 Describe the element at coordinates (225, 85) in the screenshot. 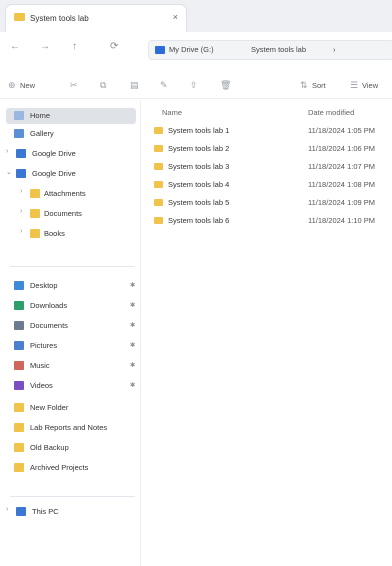

I see `delete-icon: 🗑` at that location.